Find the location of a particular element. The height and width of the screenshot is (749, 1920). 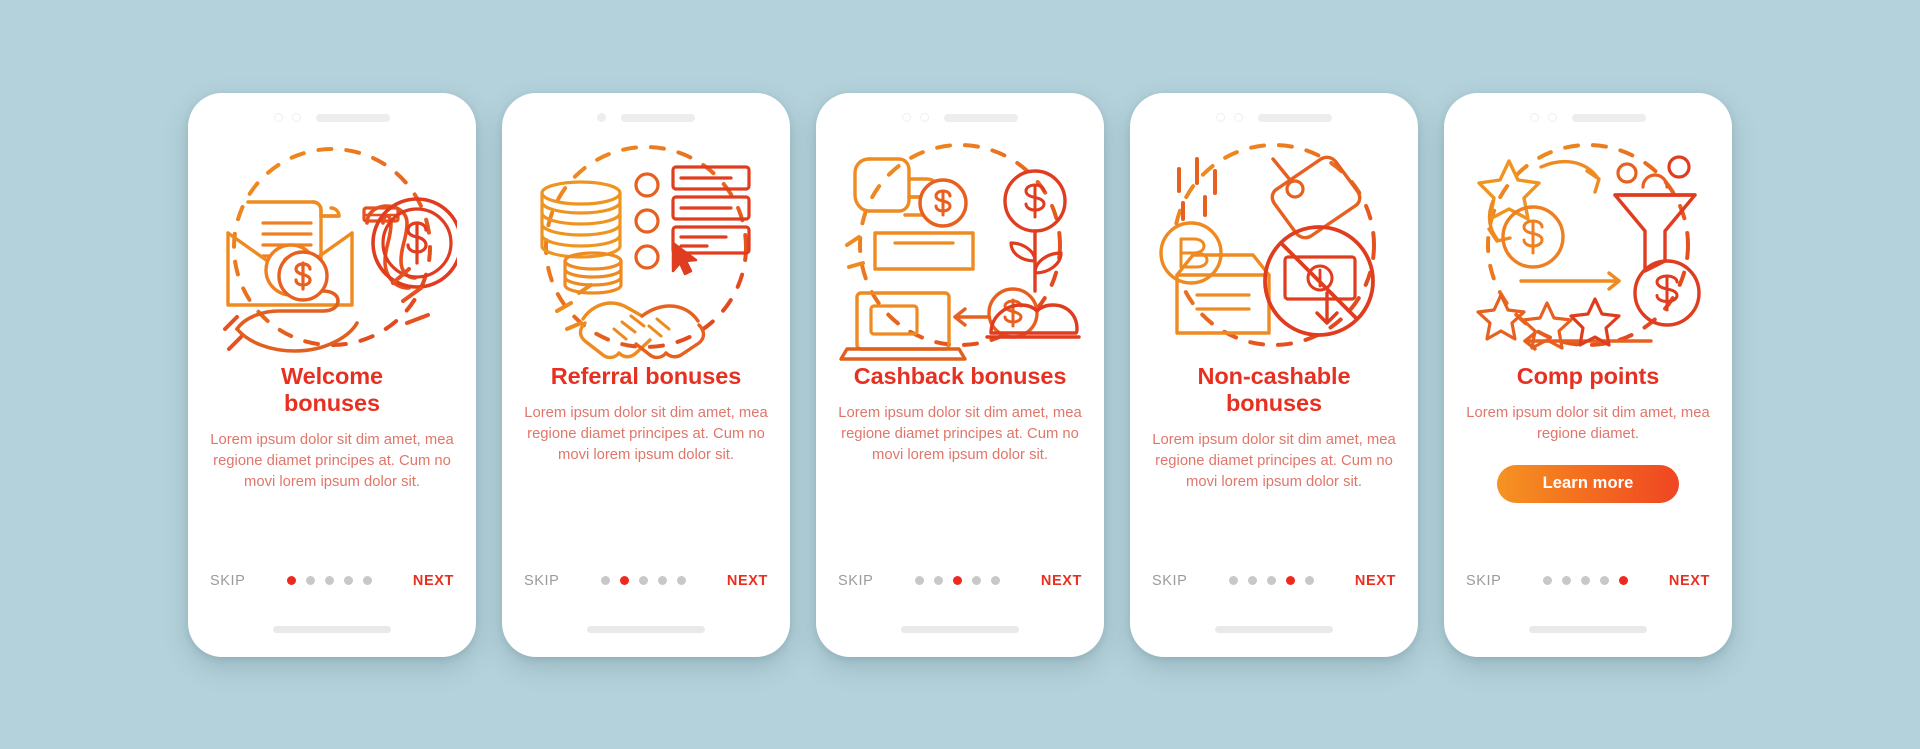

illustration-hand-coin-slot-laptop-plant is located at coordinates (960, 247).